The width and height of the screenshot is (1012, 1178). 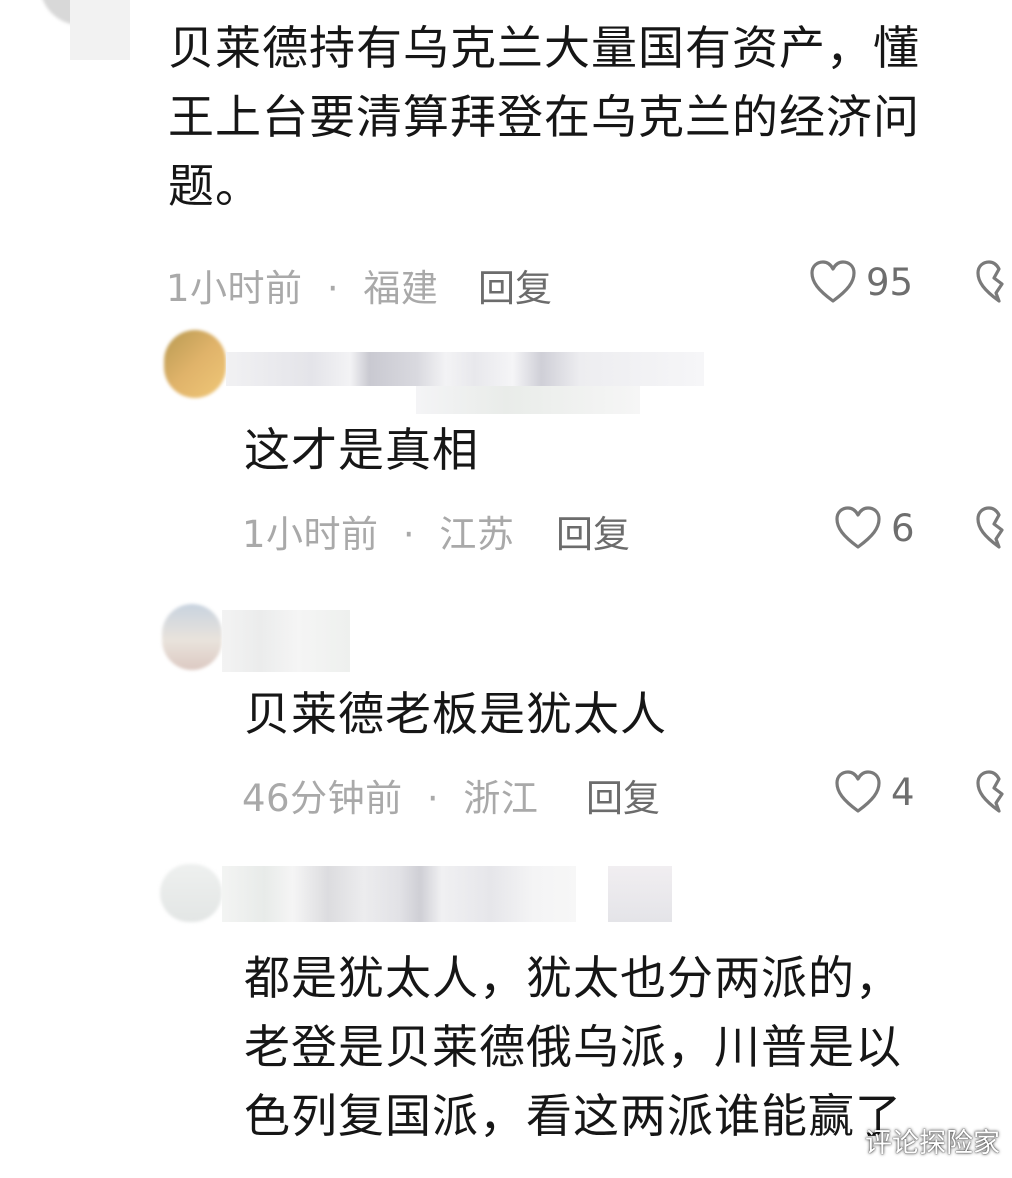 I want to click on watermark: 评论探险家, so click(x=932, y=1143).